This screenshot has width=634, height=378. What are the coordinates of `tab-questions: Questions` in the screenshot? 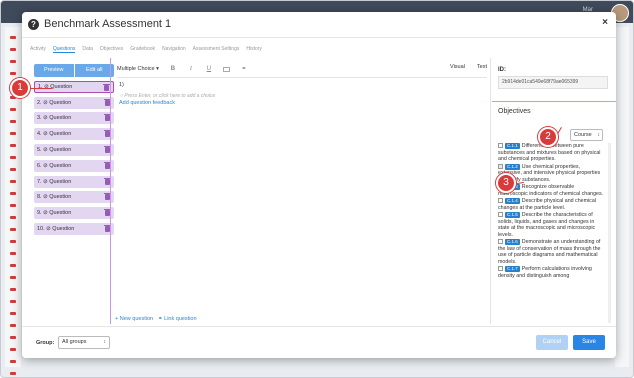 It's located at (64, 49).